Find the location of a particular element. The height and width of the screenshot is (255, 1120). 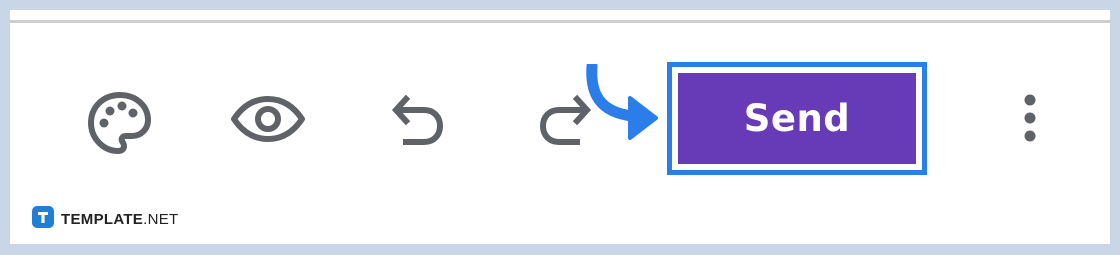

pointer-arrow-icon is located at coordinates (620, 104).